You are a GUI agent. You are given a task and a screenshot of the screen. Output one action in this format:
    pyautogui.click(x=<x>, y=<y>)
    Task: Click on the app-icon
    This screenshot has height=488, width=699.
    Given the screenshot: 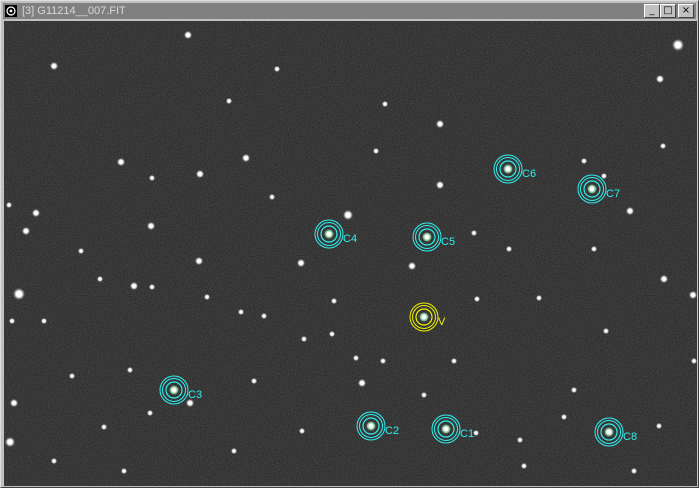 What is the action you would take?
    pyautogui.click(x=11, y=11)
    